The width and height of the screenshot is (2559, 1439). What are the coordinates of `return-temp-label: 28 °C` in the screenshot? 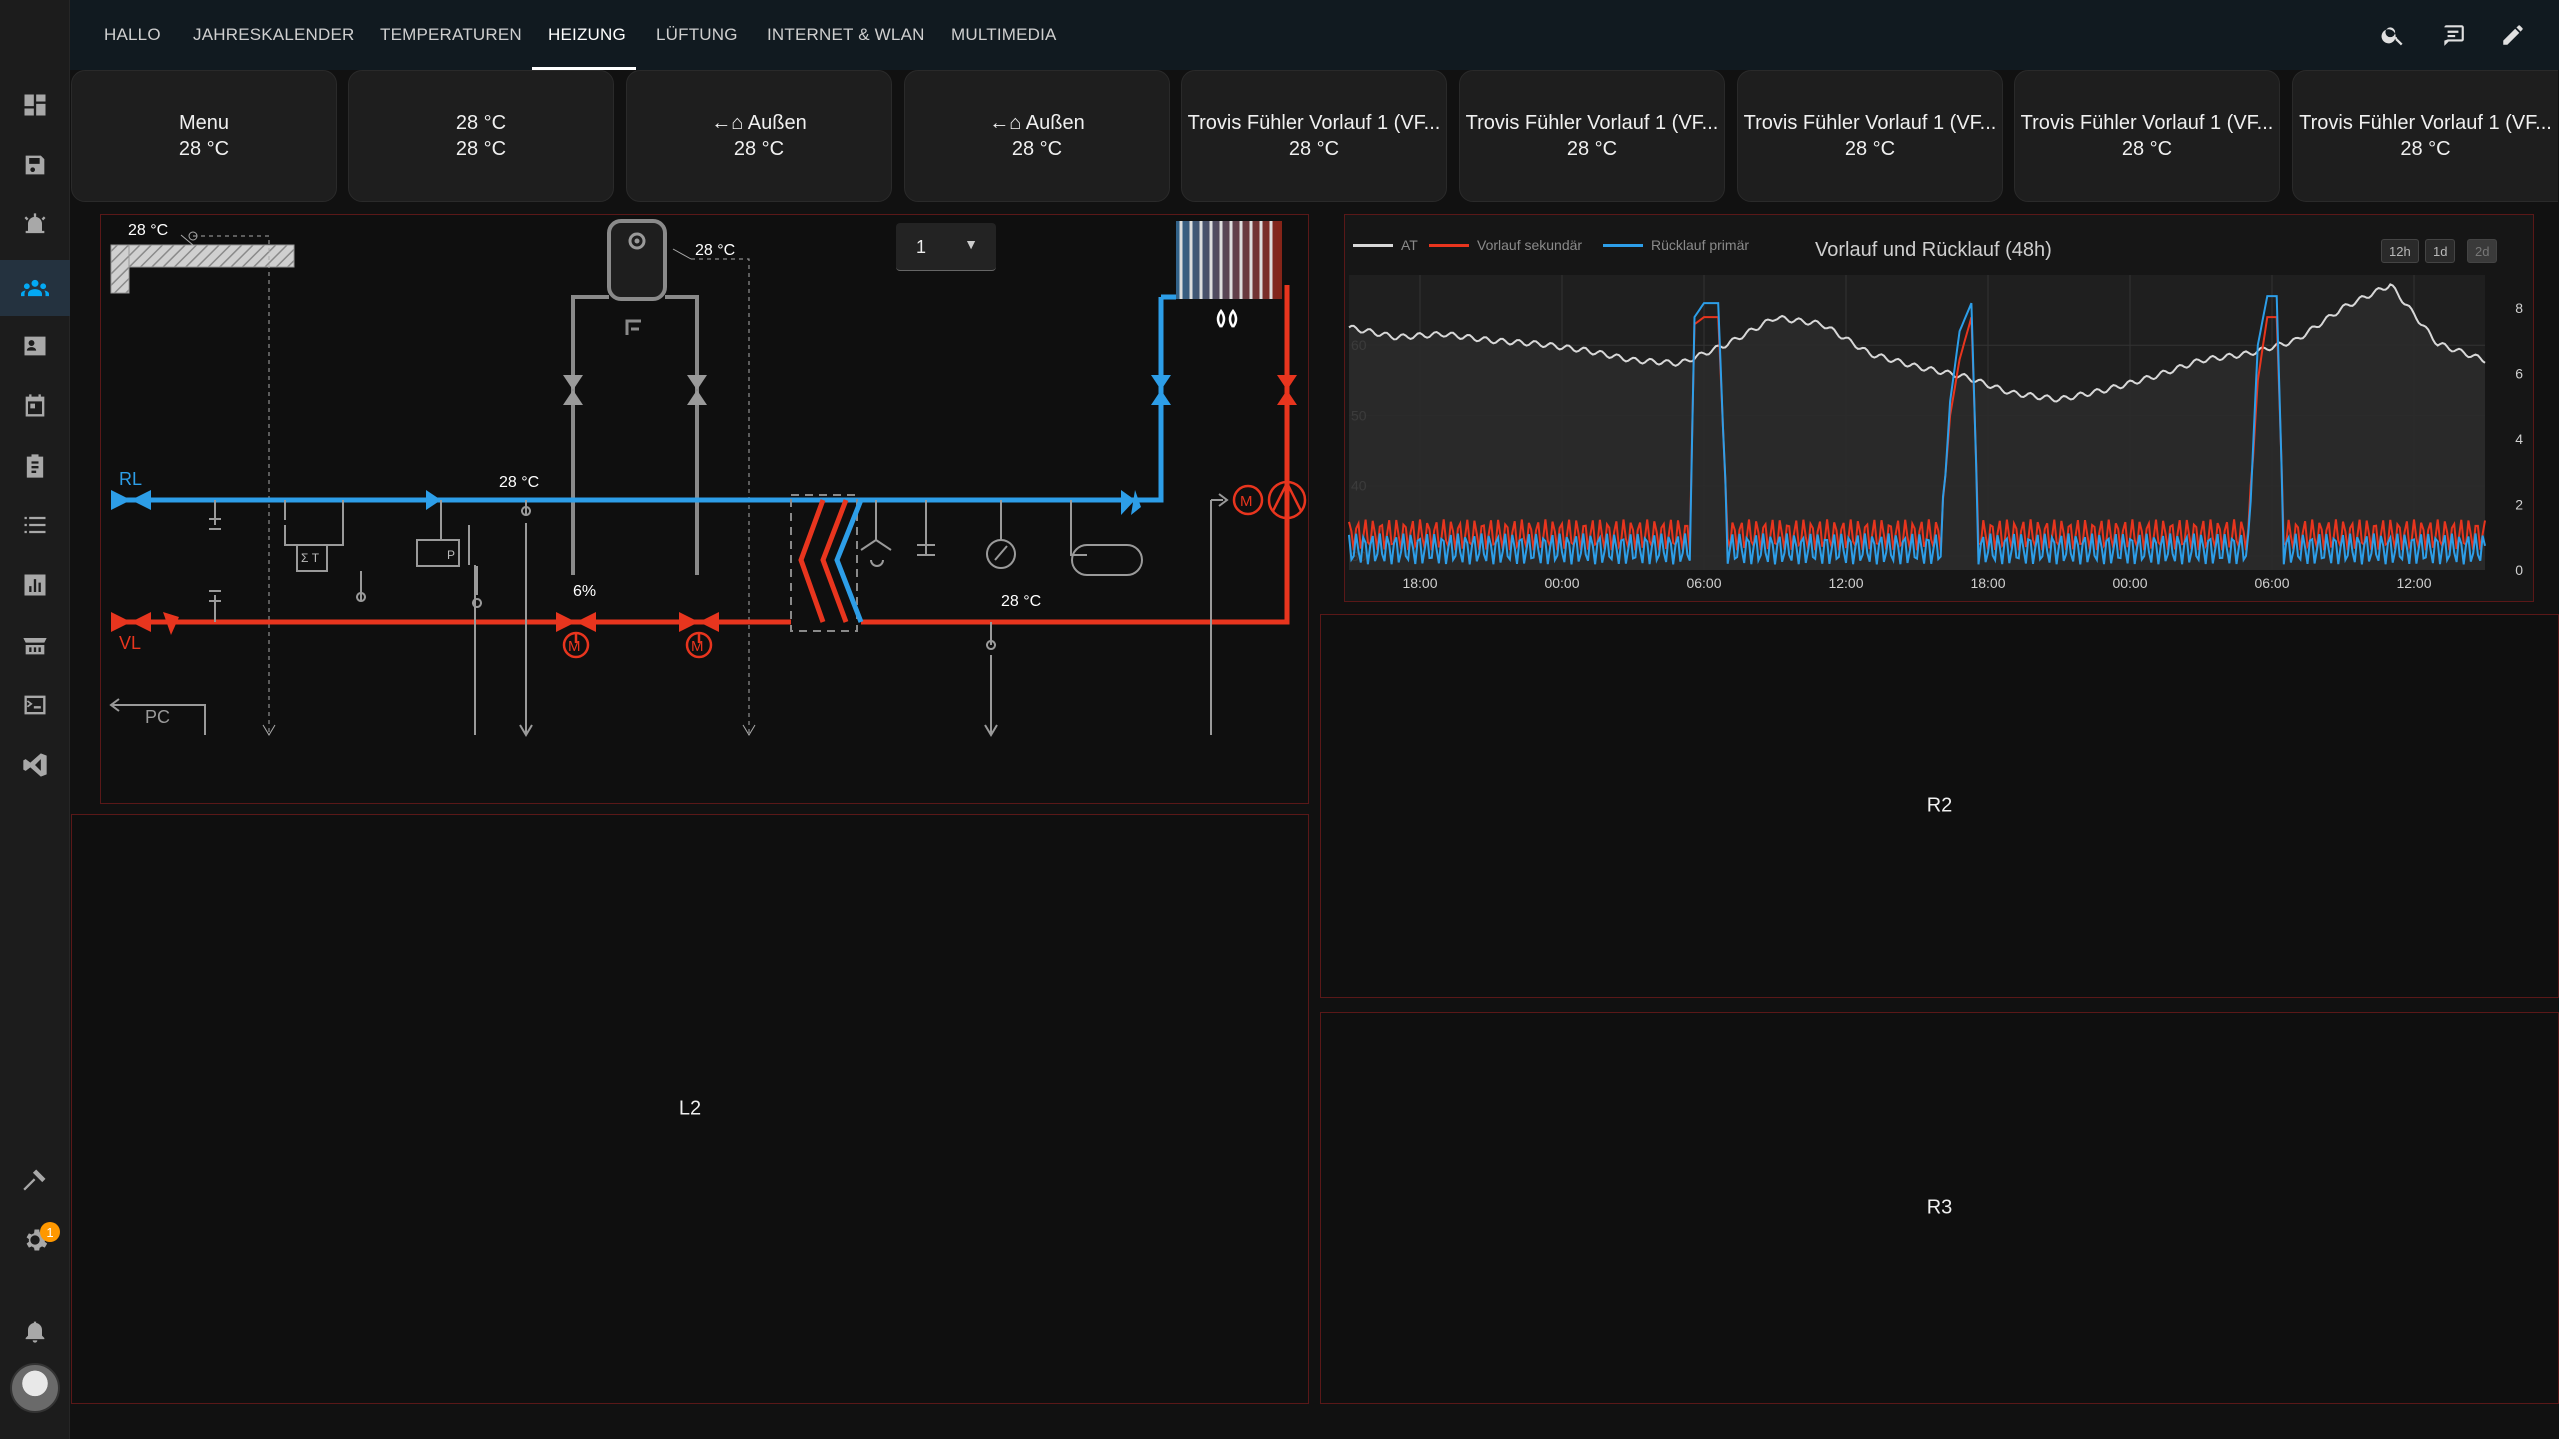 It's located at (519, 482).